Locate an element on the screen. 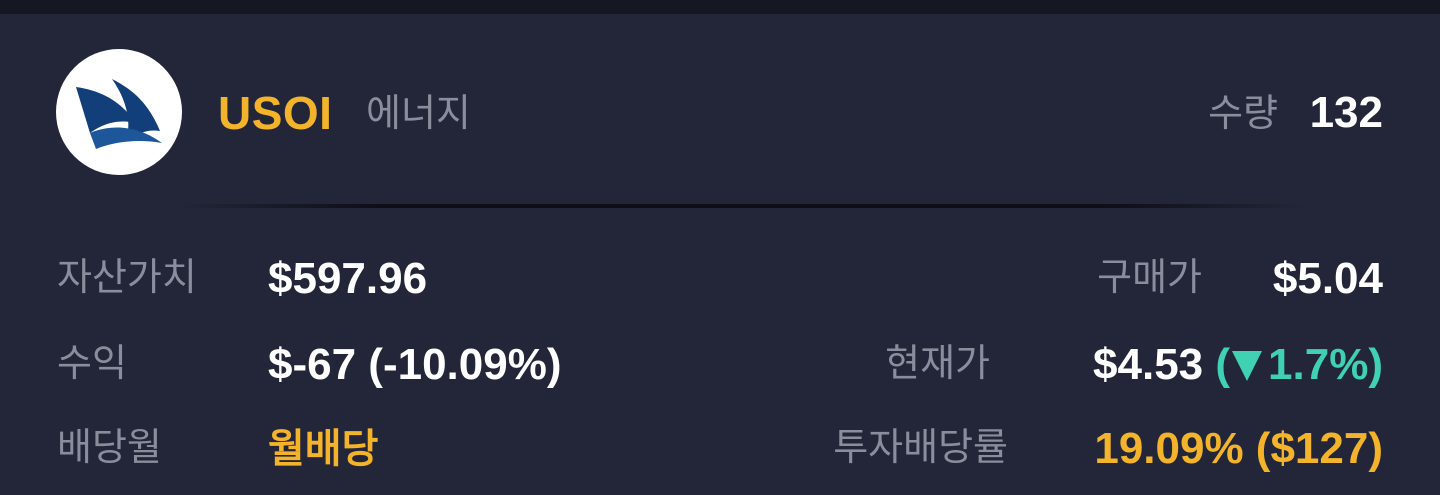 The image size is (1440, 495). purchase-price-label: 구매가 is located at coordinates (1149, 277).